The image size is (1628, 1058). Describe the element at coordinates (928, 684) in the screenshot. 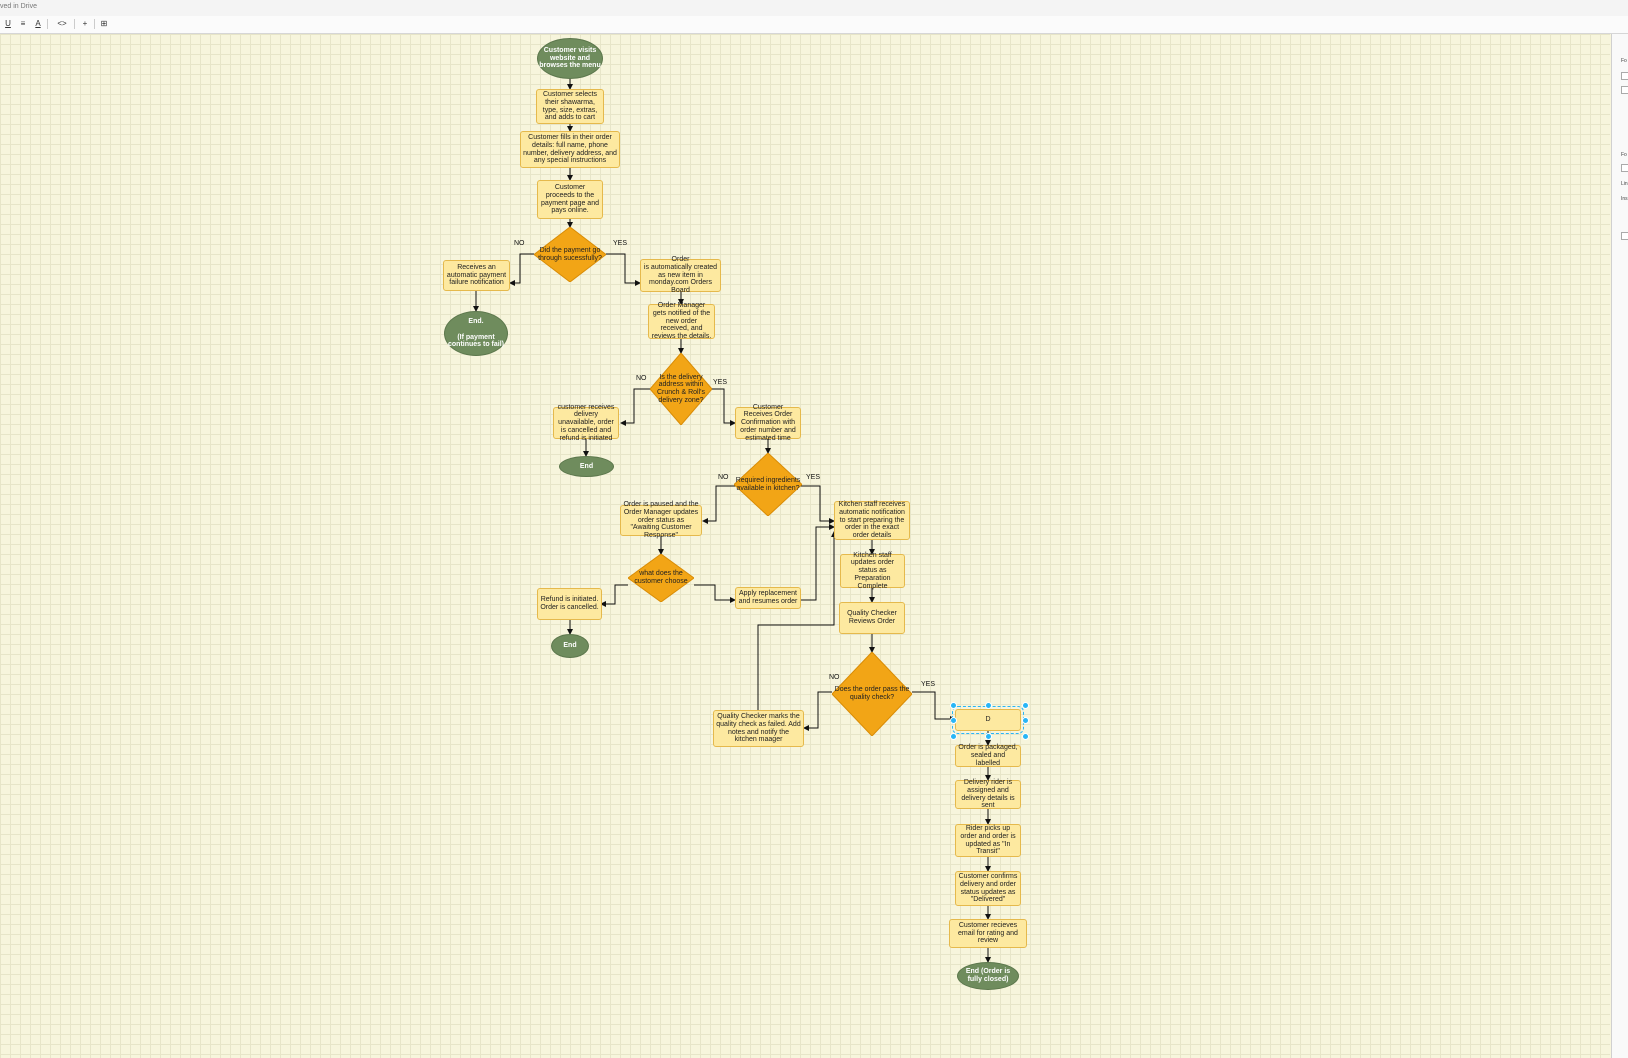

I see `quality-yes-label: YES` at that location.